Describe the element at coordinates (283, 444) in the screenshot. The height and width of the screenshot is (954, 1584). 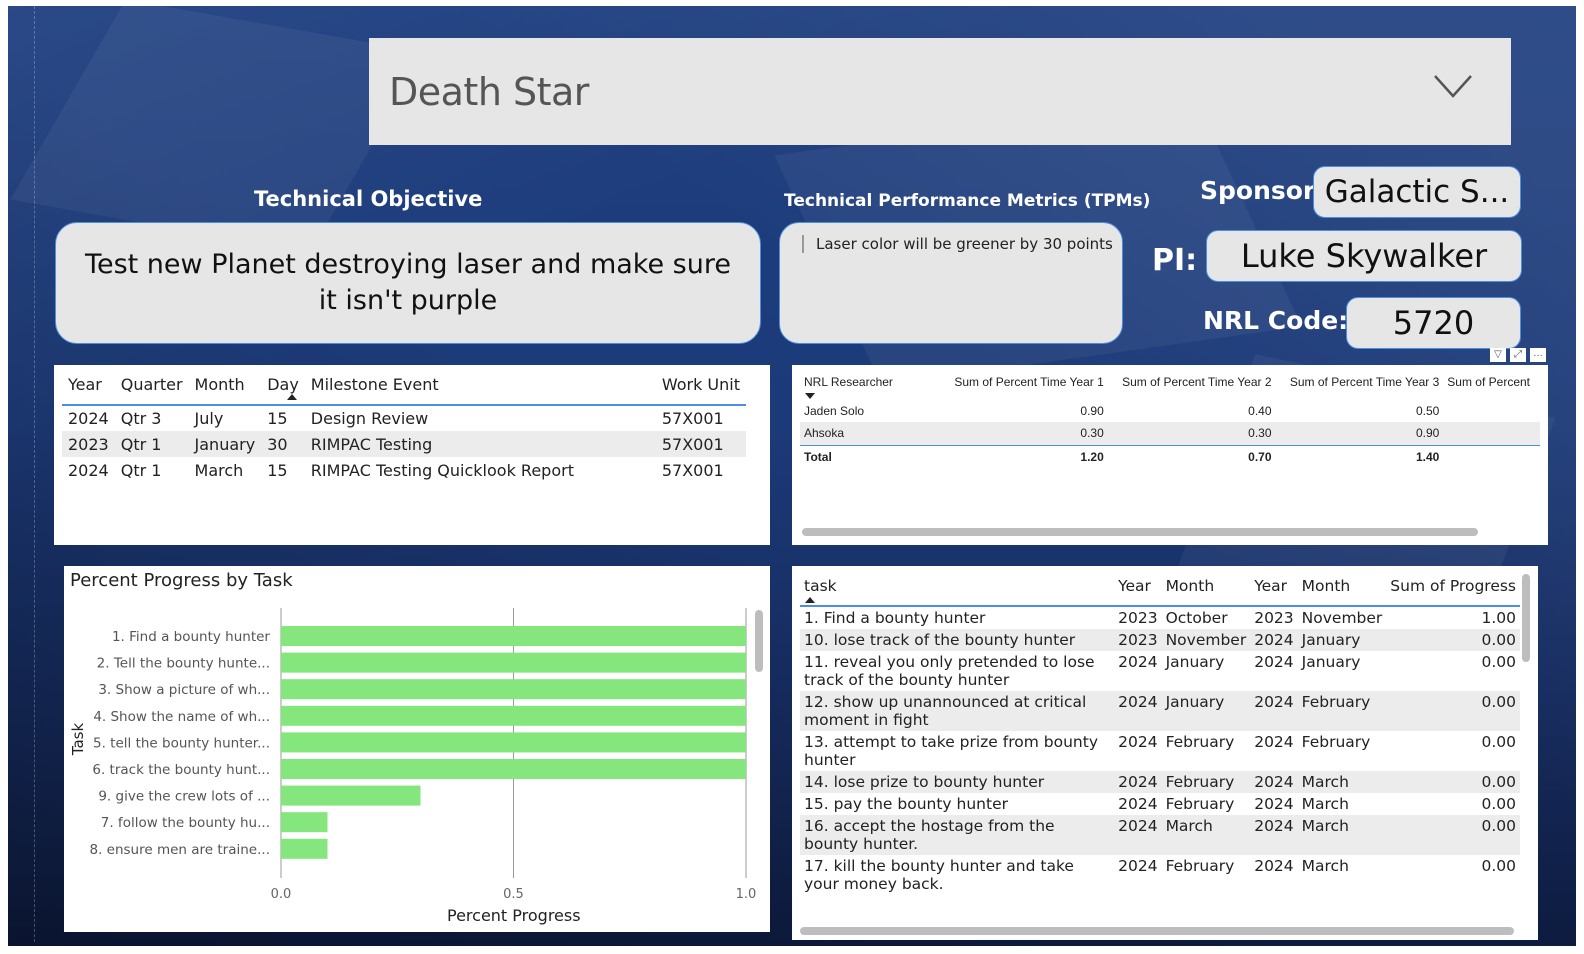
I see `cell-day: 30` at that location.